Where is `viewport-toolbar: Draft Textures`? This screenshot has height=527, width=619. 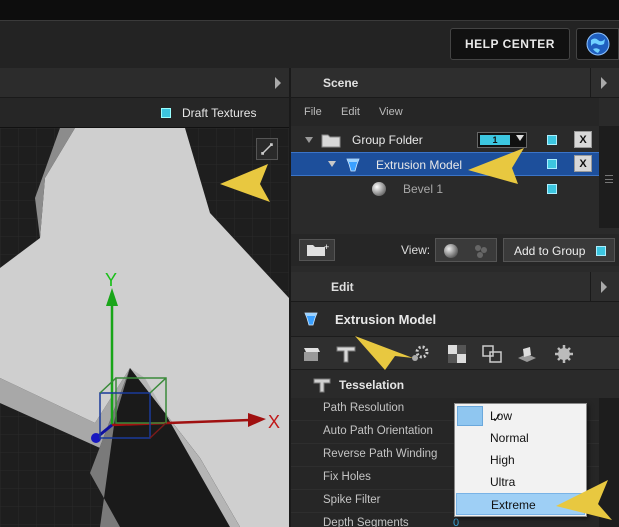 viewport-toolbar: Draft Textures is located at coordinates (144, 113).